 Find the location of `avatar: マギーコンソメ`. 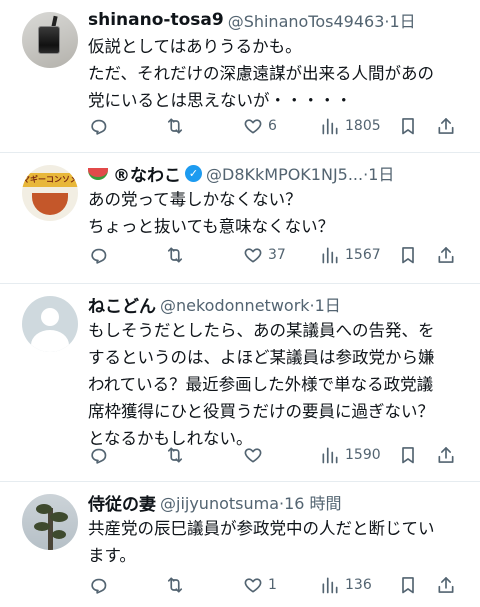

avatar: マギーコンソメ is located at coordinates (50, 193).